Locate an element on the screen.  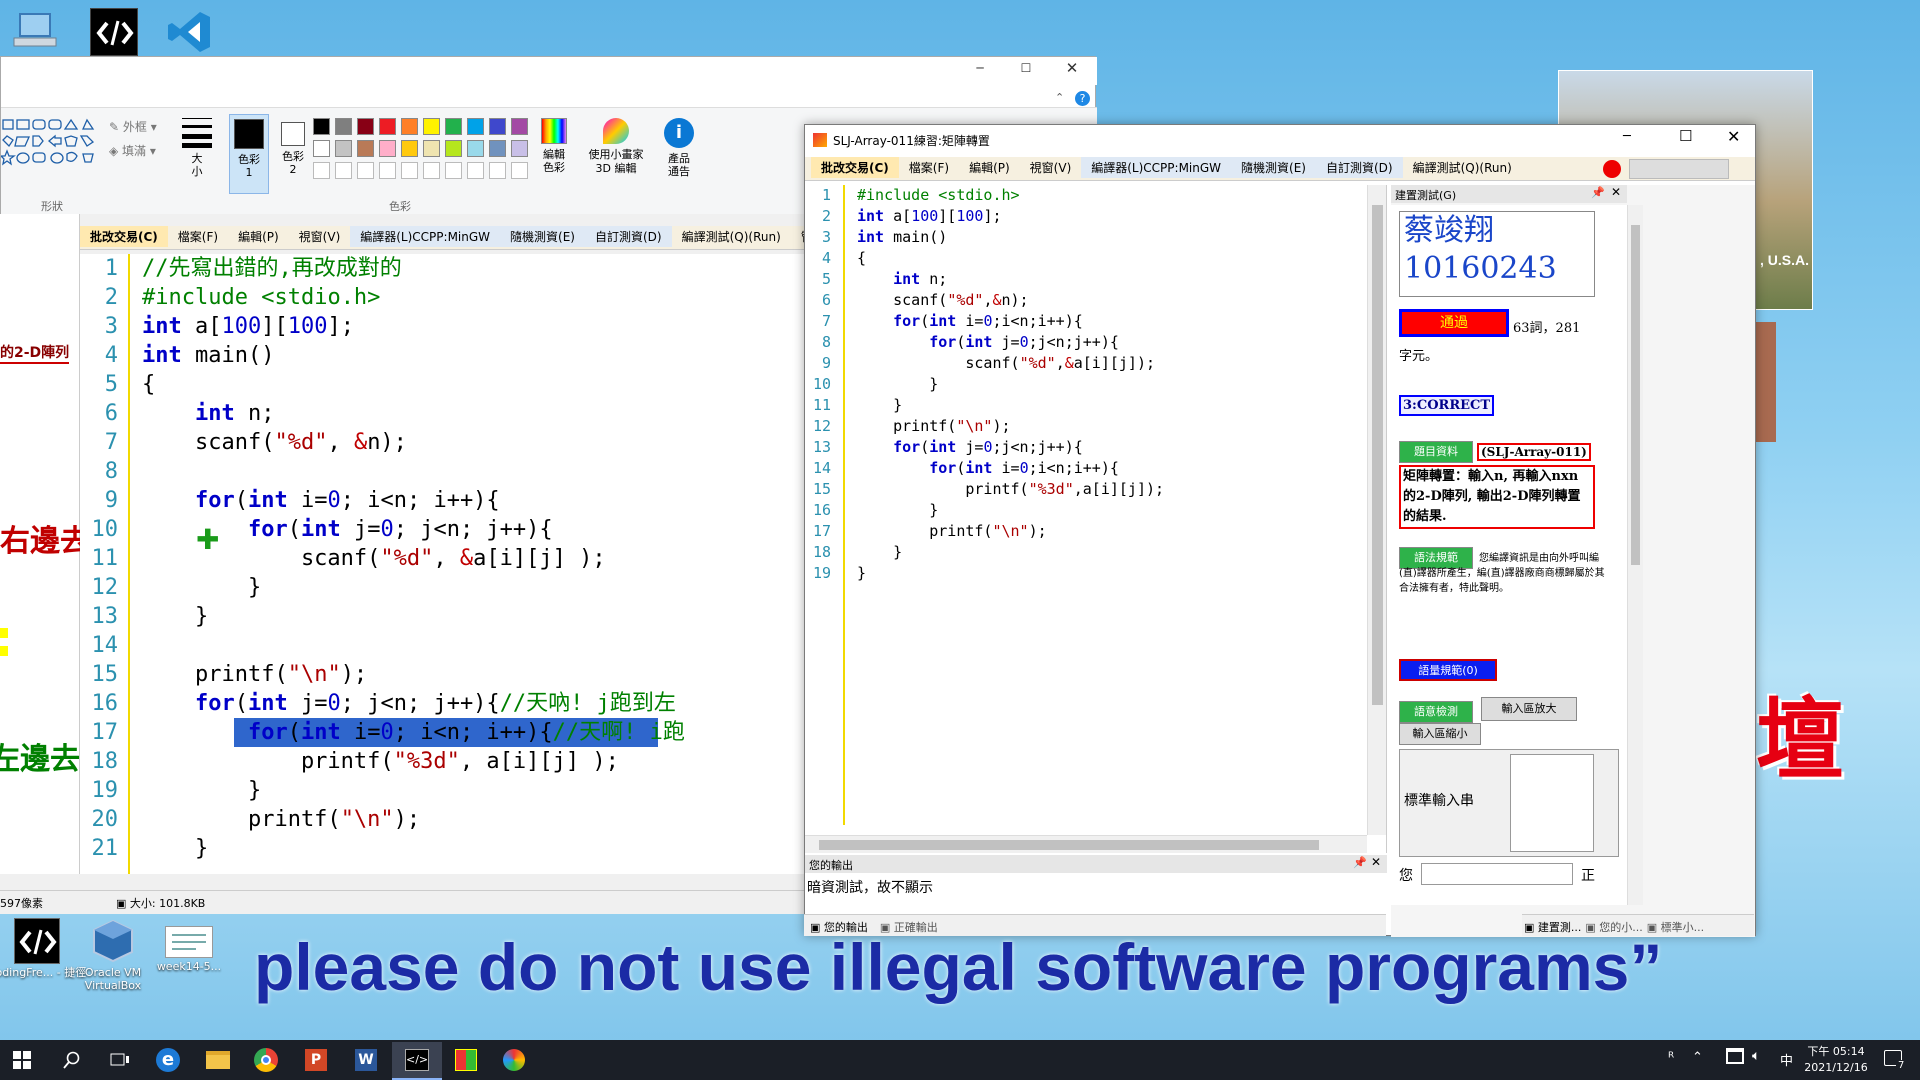
horizontal-scrollbar is located at coordinates (1086, 844).